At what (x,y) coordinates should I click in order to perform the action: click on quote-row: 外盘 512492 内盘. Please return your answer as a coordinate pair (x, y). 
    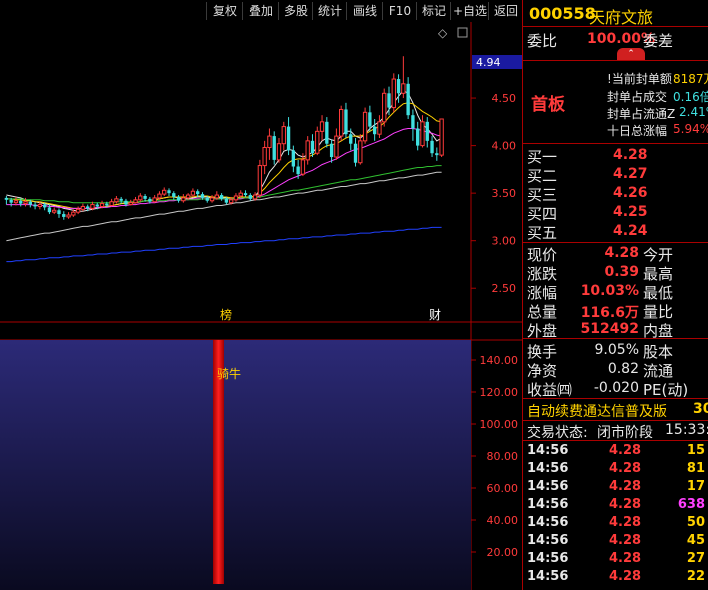
    Looking at the image, I should click on (615, 330).